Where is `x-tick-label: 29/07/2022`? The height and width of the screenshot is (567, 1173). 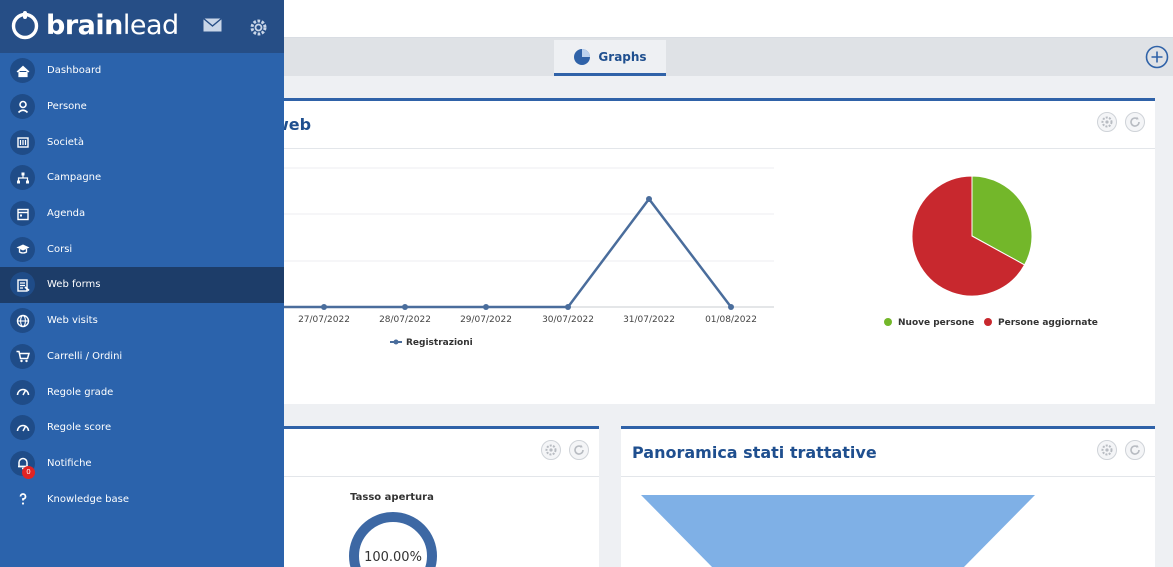
x-tick-label: 29/07/2022 is located at coordinates (486, 320).